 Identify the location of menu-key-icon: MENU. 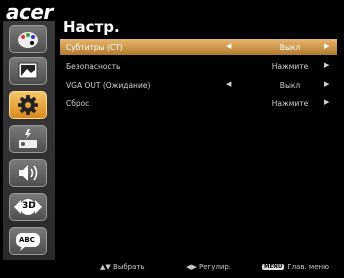
(273, 267).